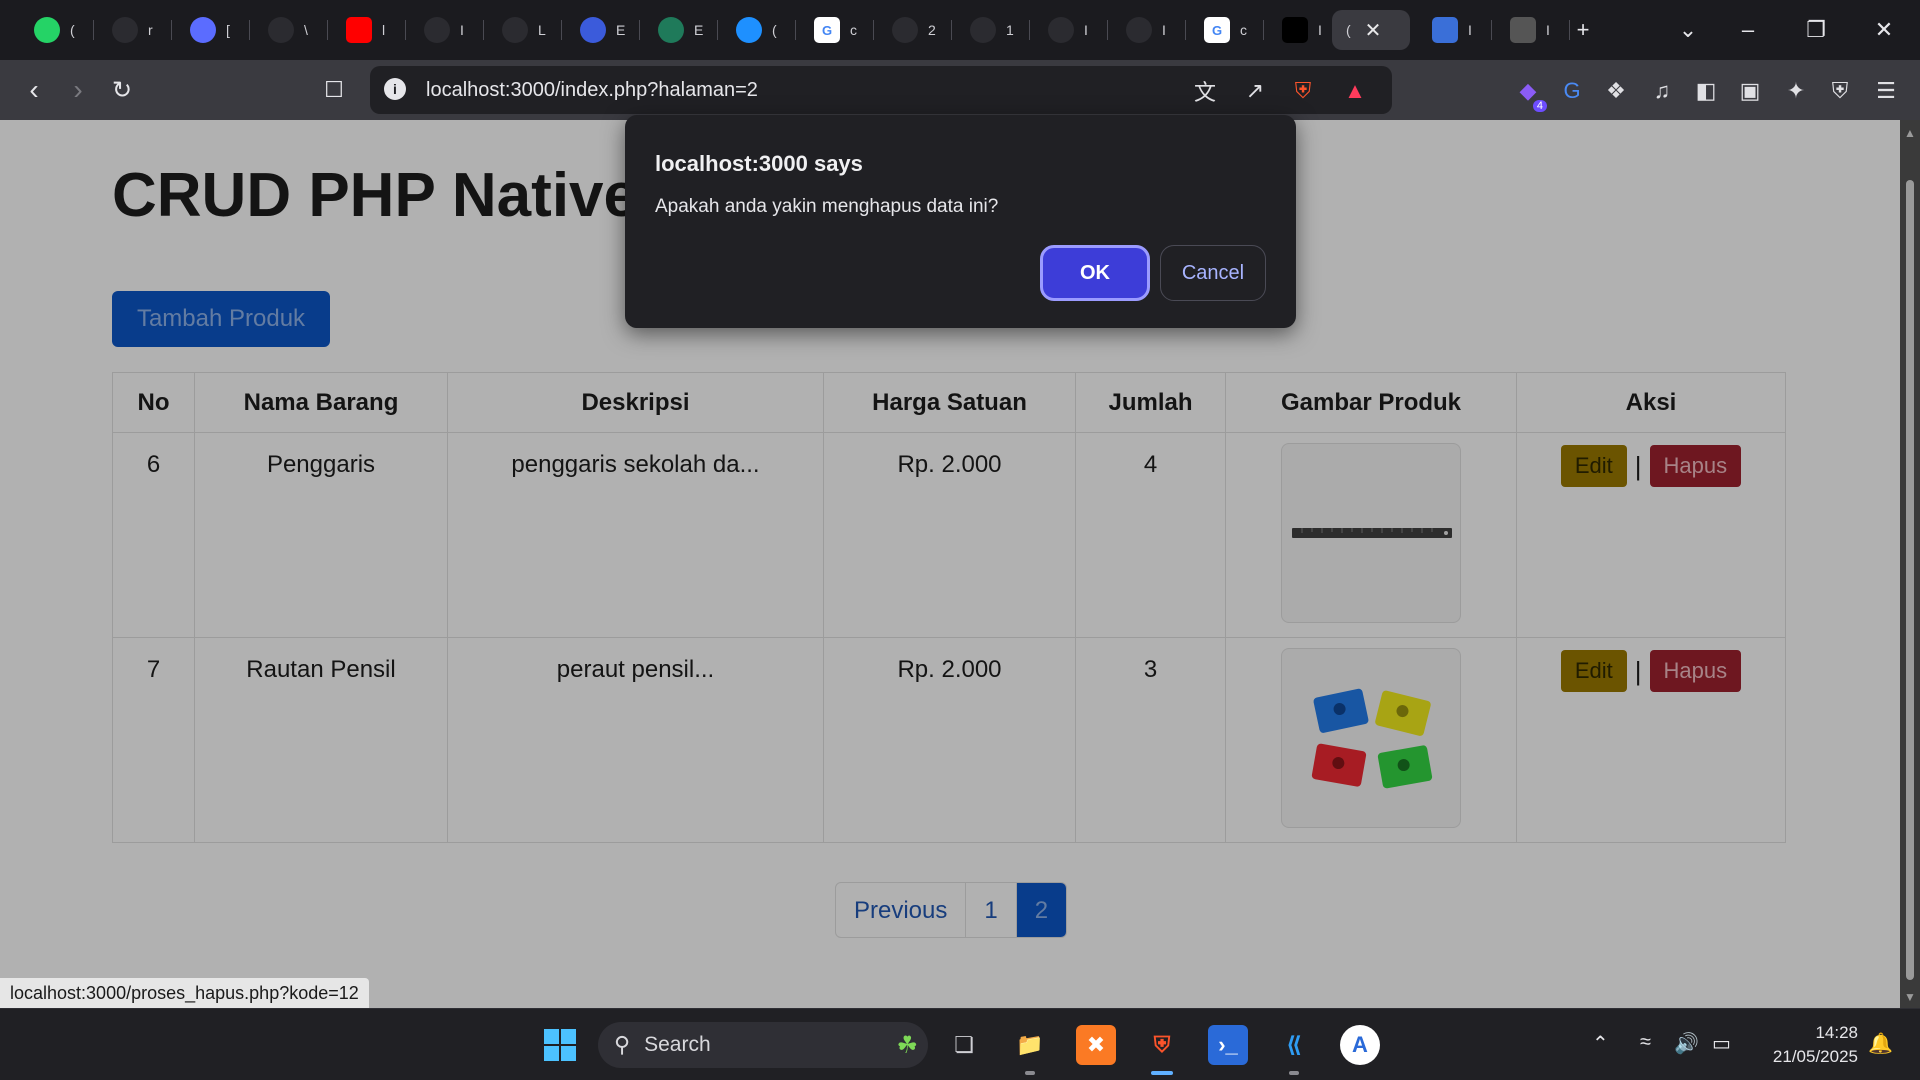 This screenshot has width=1920, height=1080. Describe the element at coordinates (228, 30) in the screenshot. I see `tab-label: [` at that location.